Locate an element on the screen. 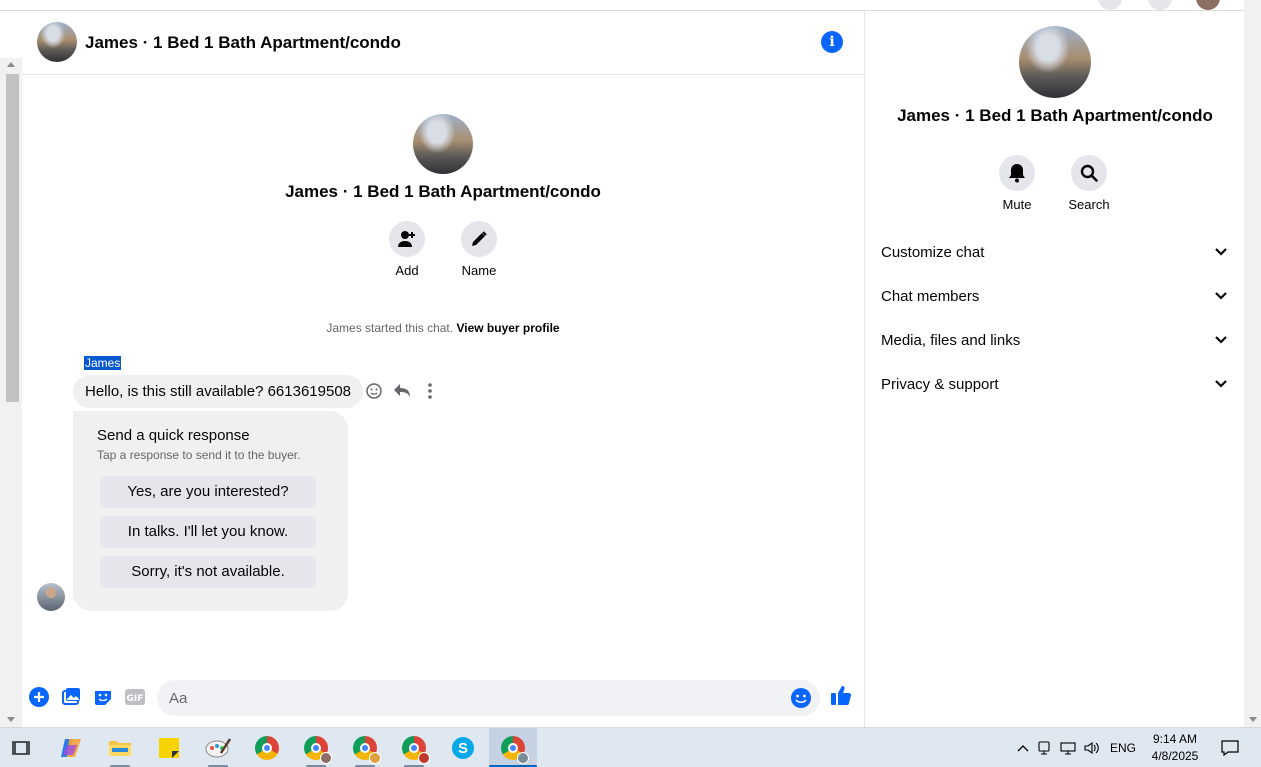 Image resolution: width=1261 pixels, height=767 pixels. chrome-icon is located at coordinates (267, 747).